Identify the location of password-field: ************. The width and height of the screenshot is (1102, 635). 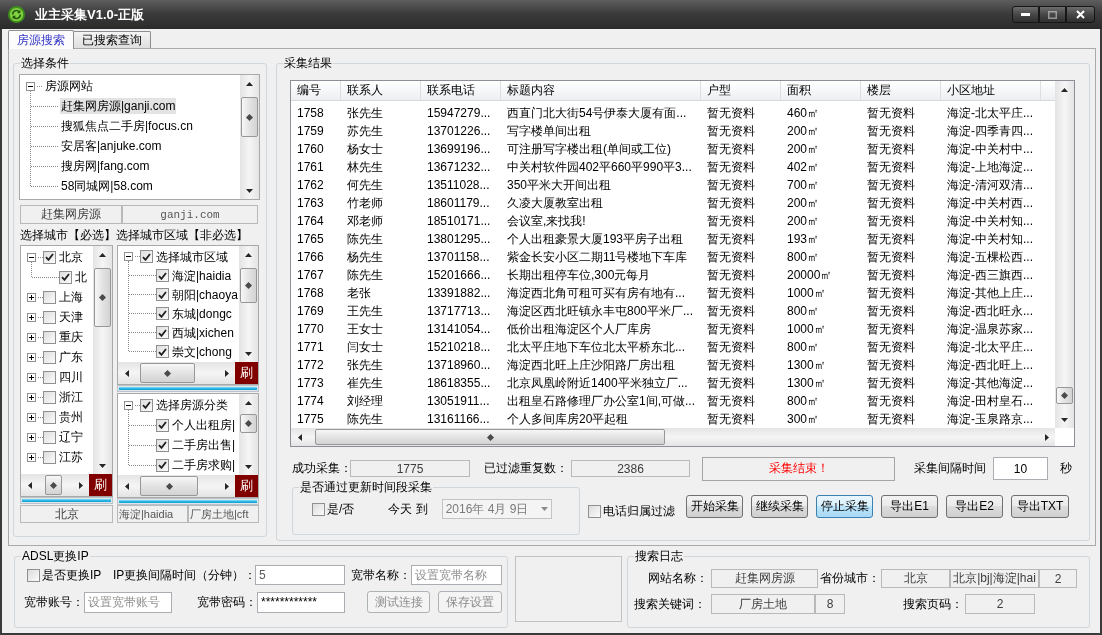
(301, 602).